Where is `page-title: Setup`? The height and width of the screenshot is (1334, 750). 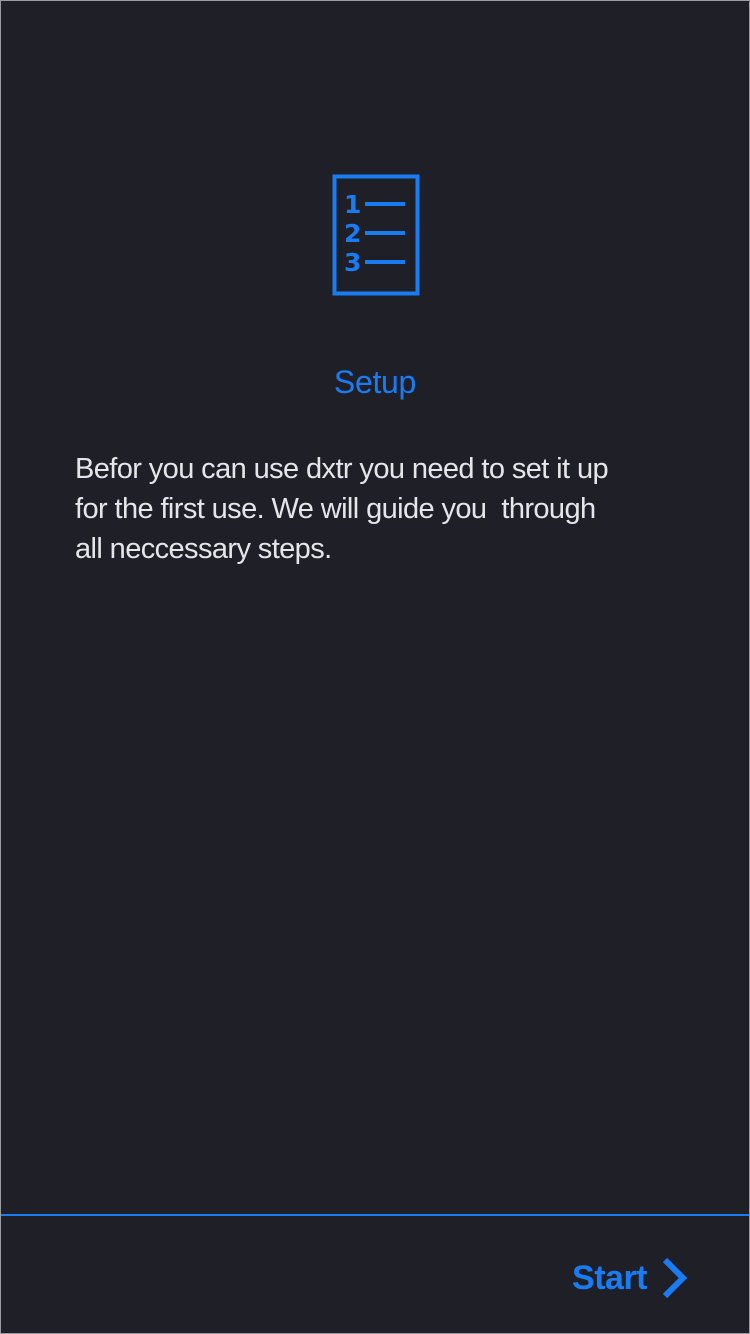 page-title: Setup is located at coordinates (375, 382).